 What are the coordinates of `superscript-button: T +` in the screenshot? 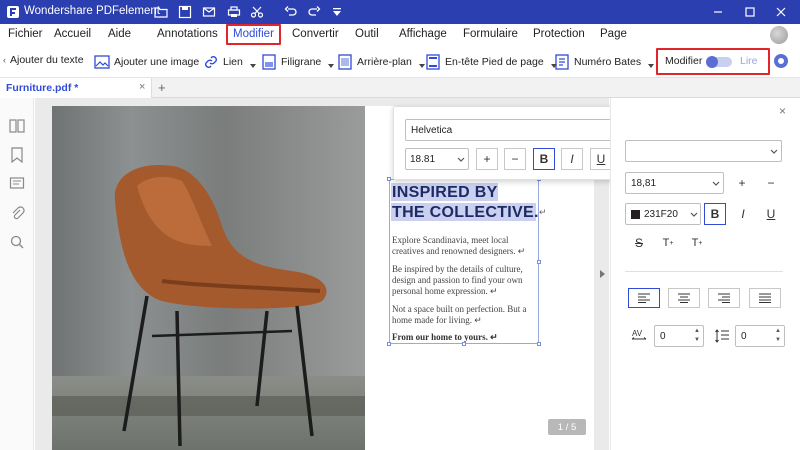 It's located at (668, 243).